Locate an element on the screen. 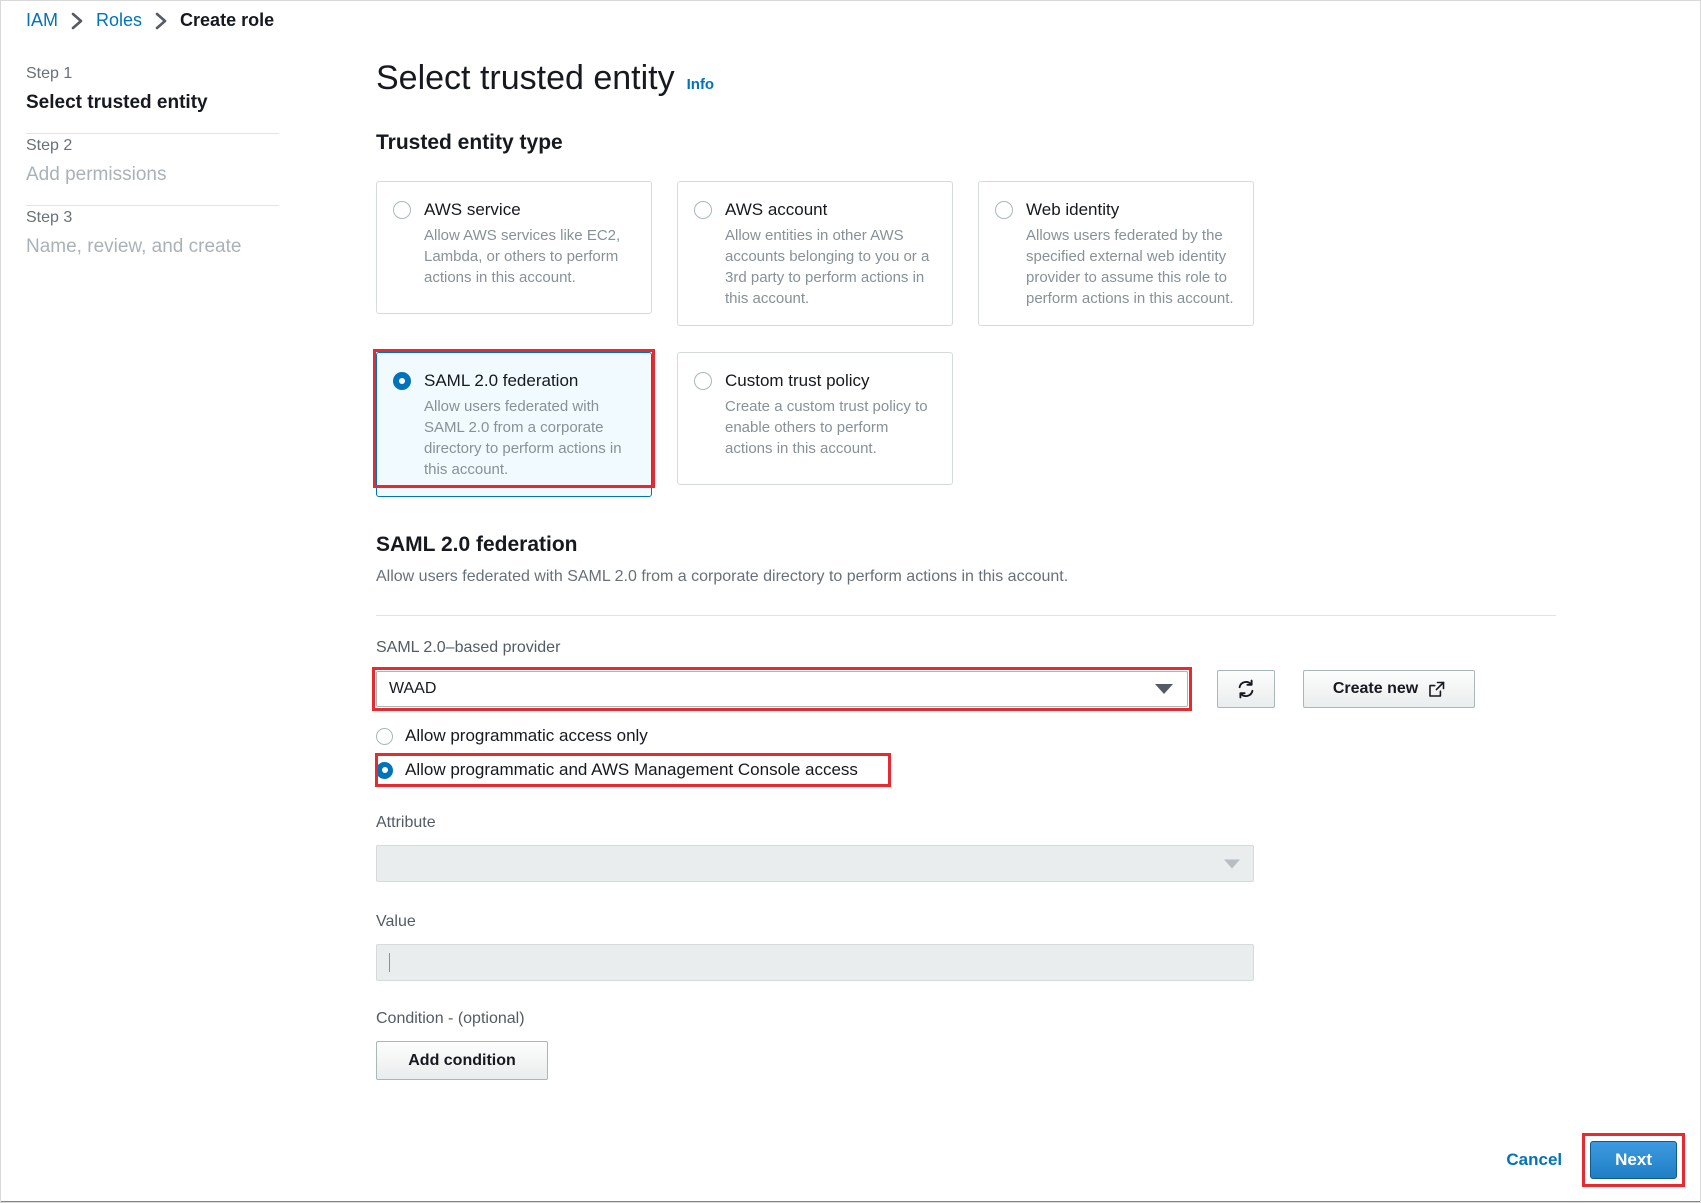 This screenshot has height=1203, width=1701. step-number-3: Step 3 is located at coordinates (49, 217).